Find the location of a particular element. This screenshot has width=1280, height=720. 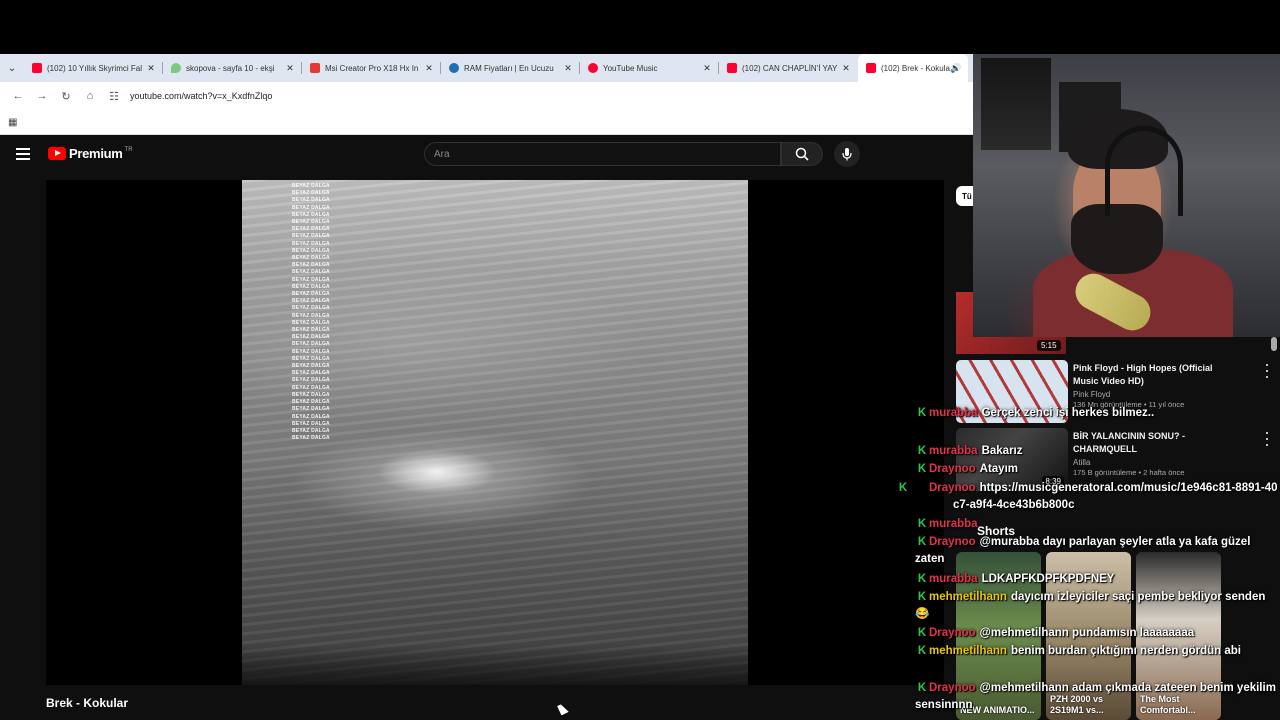

youtube-play-icon is located at coordinates (57, 153).